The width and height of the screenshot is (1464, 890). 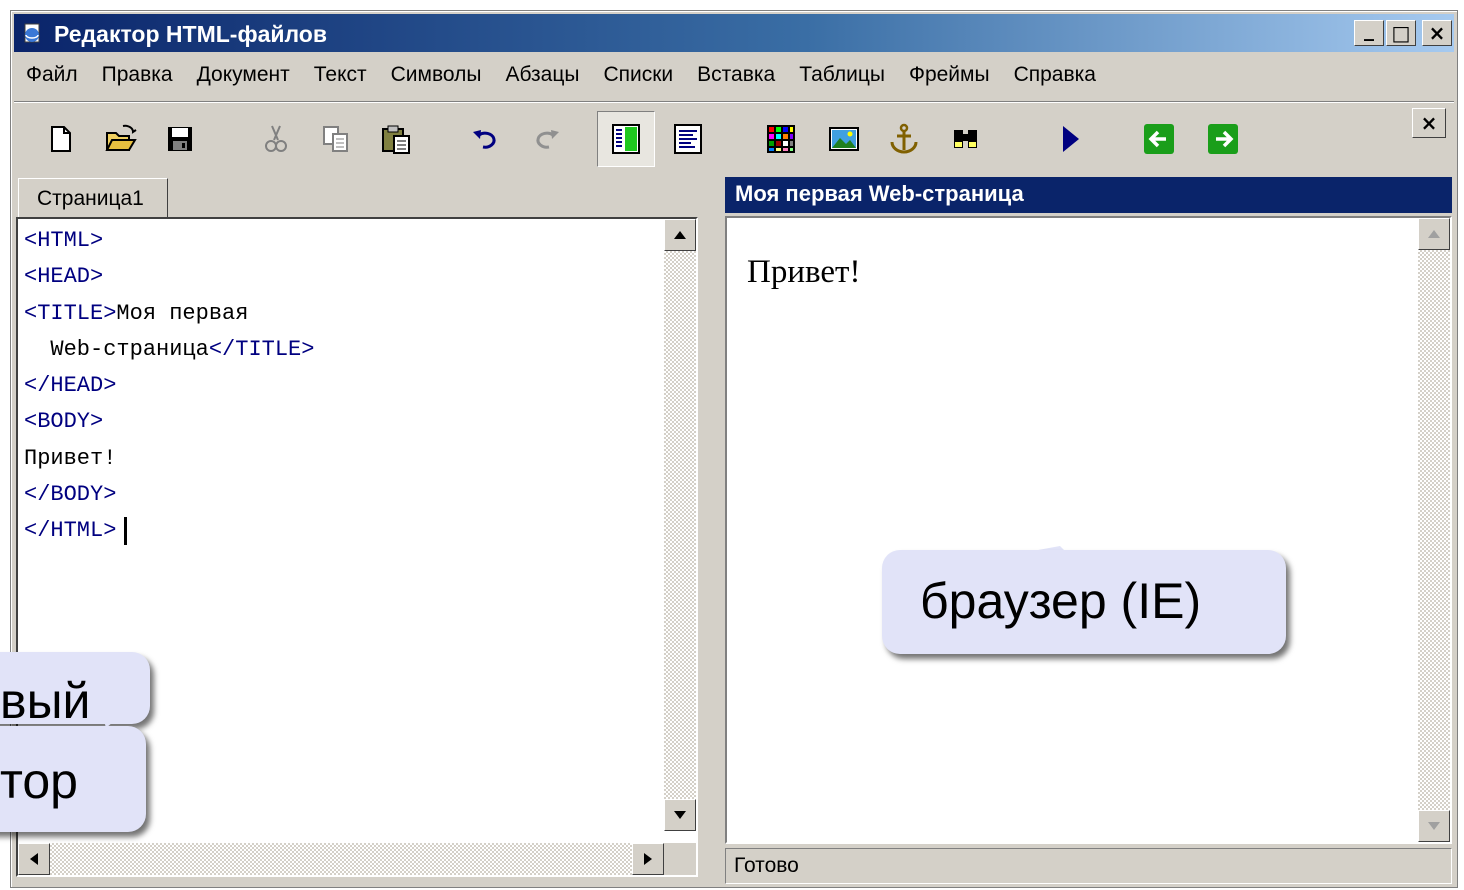 I want to click on open-folder-icon, so click(x=121, y=137).